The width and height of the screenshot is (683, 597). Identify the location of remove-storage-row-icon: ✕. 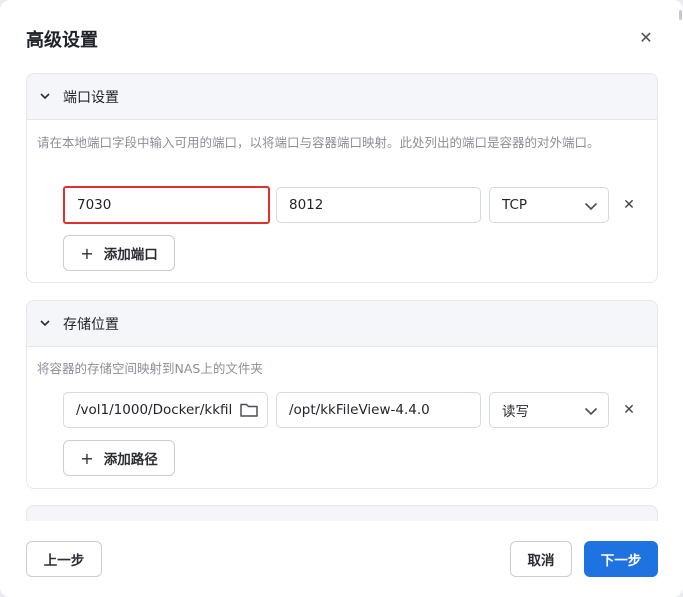
(629, 410).